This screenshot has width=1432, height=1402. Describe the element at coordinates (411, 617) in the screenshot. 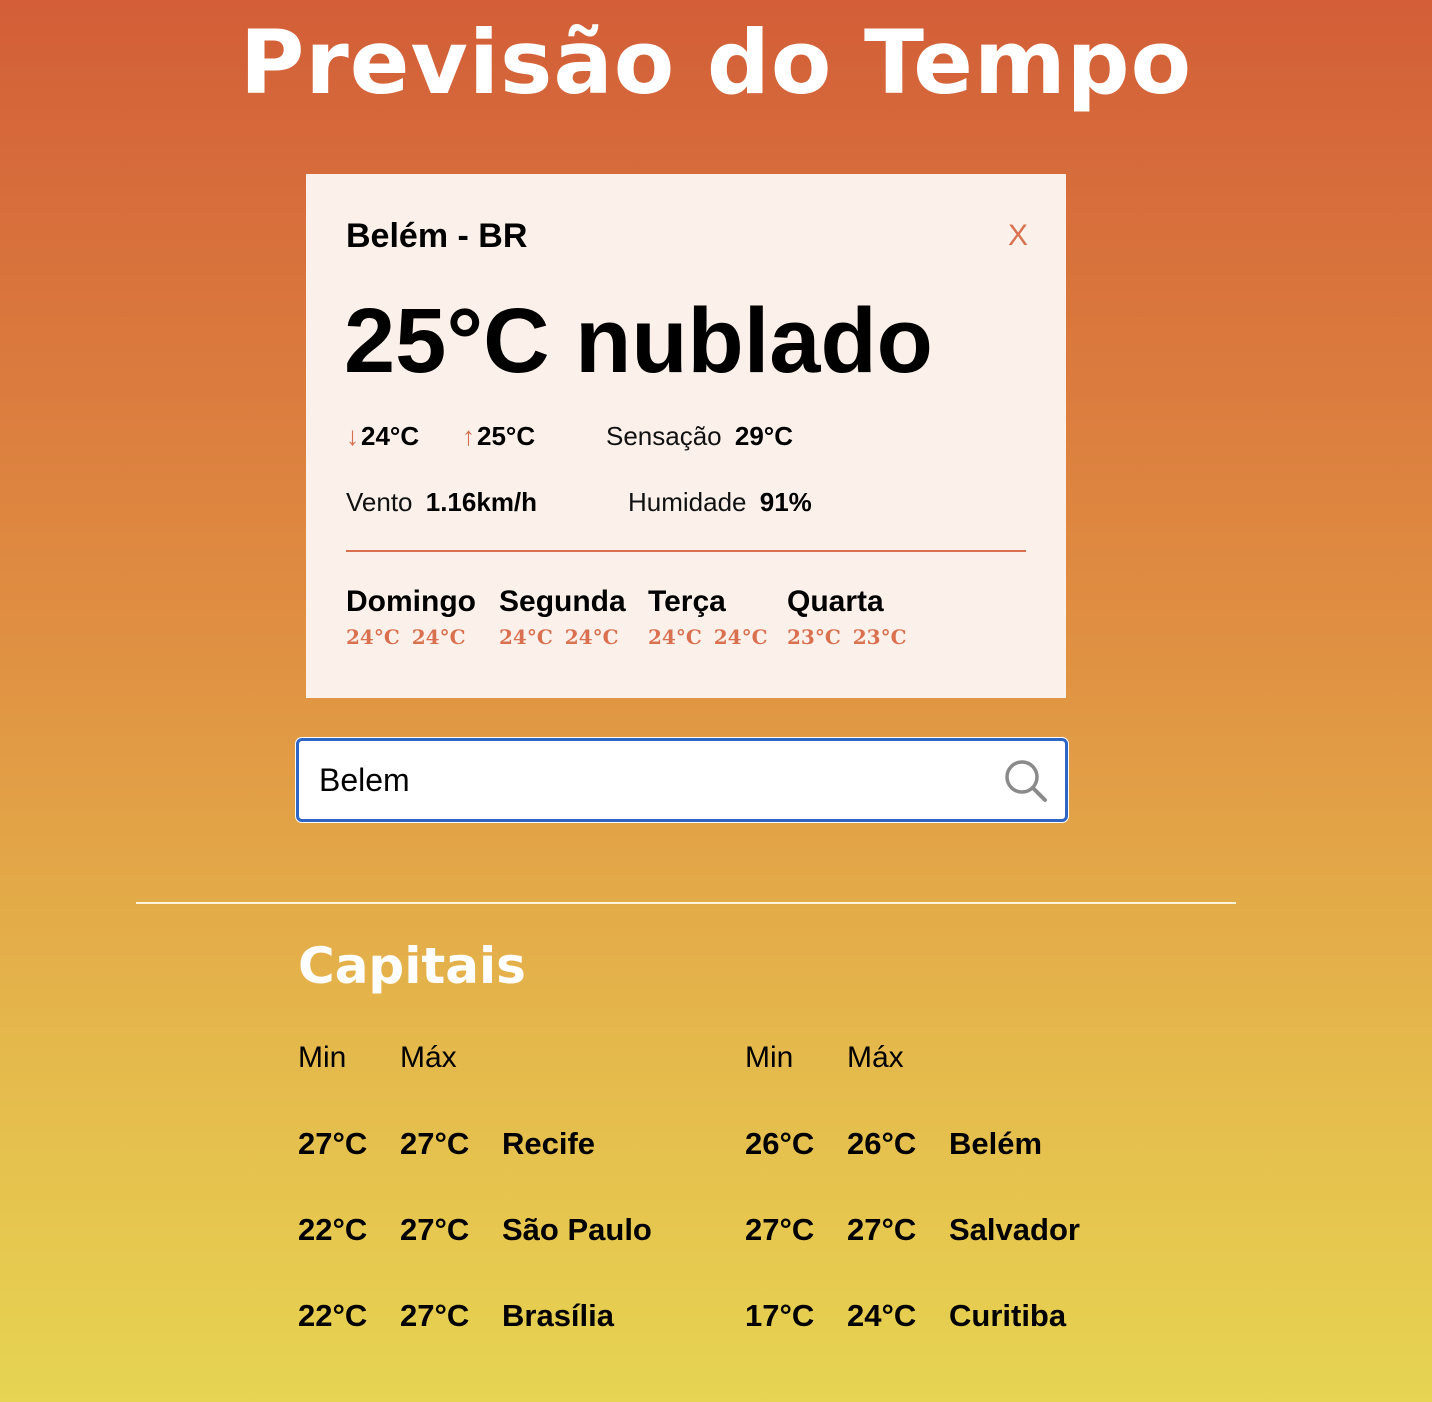

I see `forecast-day: Domingo 24°C 24°C` at that location.